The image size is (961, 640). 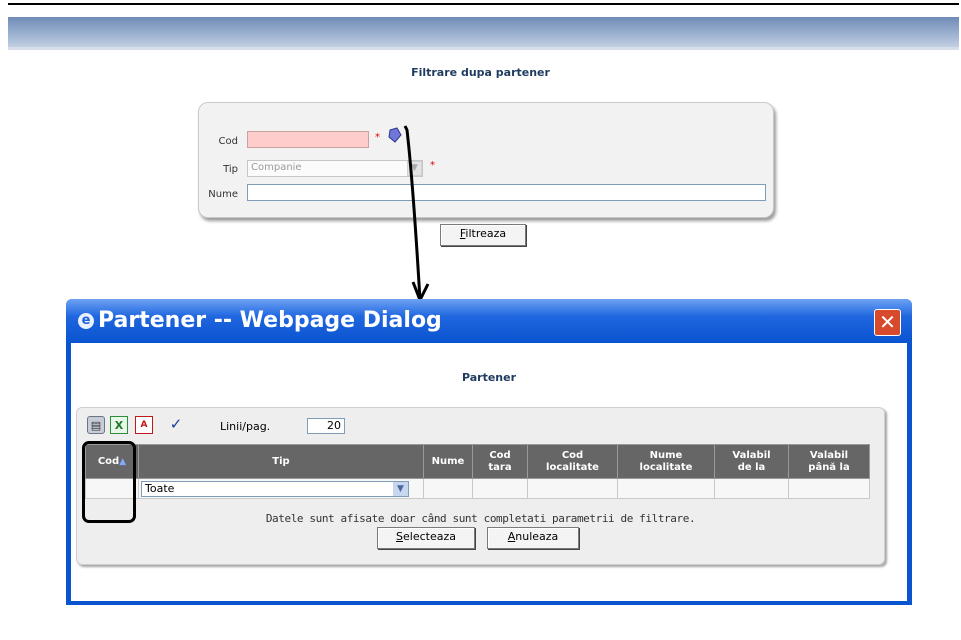 What do you see at coordinates (751, 467) in the screenshot?
I see `column-header-valabil-de-la-l2: de la` at bounding box center [751, 467].